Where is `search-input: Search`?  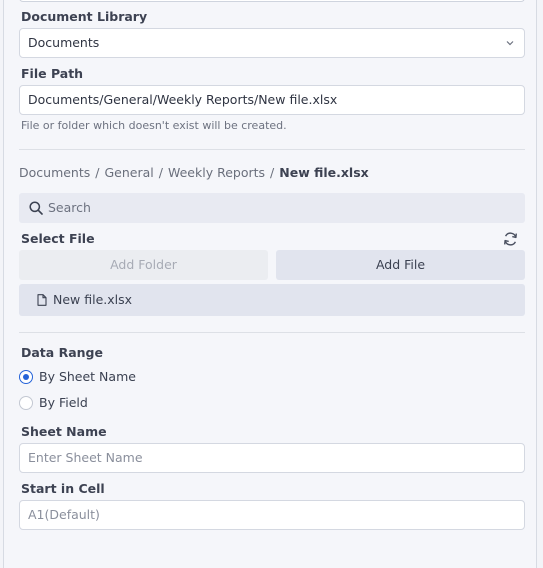 search-input: Search is located at coordinates (272, 208).